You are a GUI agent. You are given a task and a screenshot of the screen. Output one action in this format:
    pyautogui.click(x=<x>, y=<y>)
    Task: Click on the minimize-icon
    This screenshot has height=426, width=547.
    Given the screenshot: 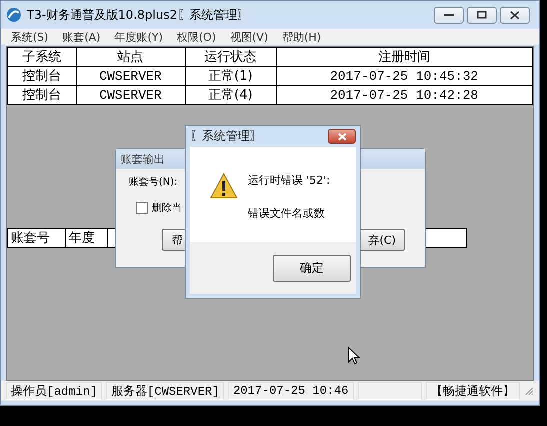 What is the action you would take?
    pyautogui.click(x=449, y=15)
    